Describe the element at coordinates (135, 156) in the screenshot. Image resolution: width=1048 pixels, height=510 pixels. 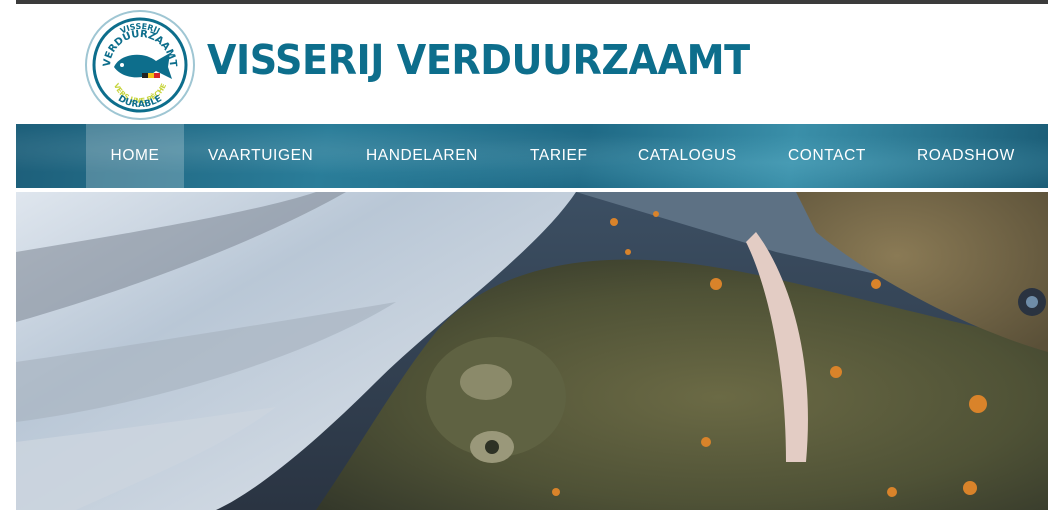
I see `nav-item-home: HOME` at that location.